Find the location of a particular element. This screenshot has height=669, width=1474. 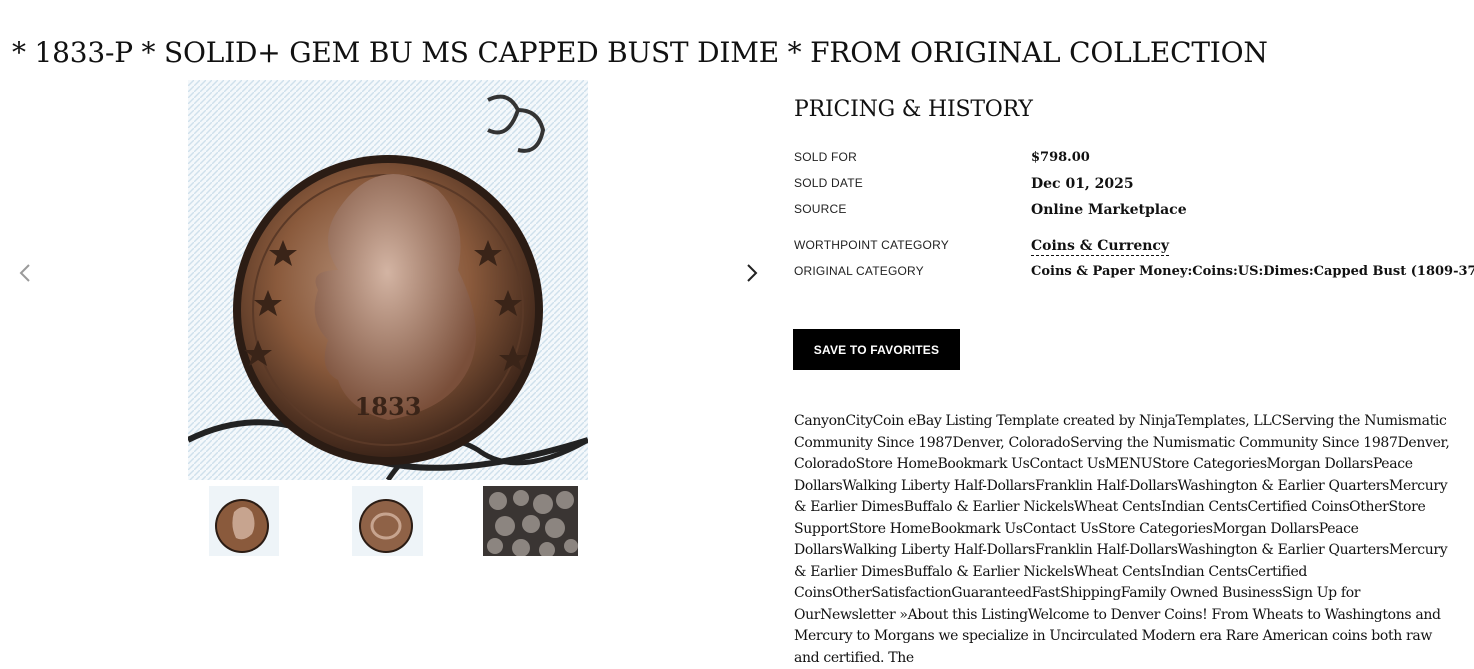

pricing-history-heading: PRICING & HISTORY is located at coordinates (913, 109).